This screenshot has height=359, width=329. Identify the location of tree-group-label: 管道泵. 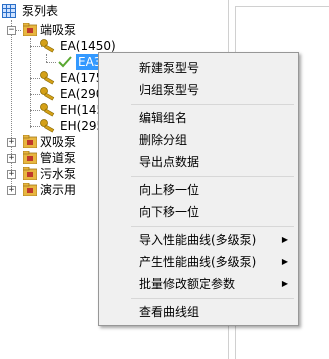
(58, 158).